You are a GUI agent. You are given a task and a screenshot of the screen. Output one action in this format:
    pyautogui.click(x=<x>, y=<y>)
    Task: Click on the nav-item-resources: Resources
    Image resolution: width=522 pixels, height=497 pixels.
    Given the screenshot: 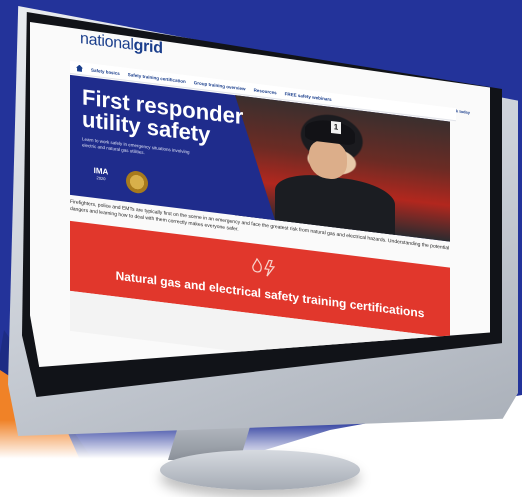 What is the action you would take?
    pyautogui.click(x=265, y=91)
    